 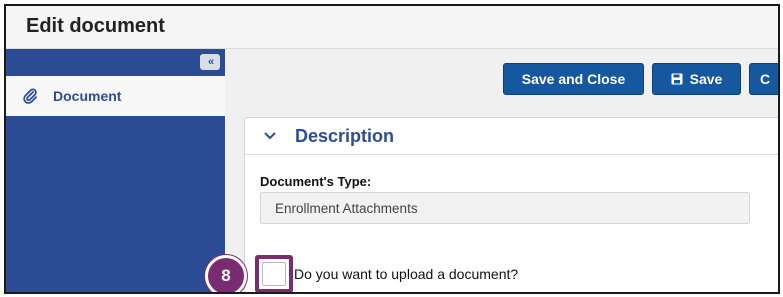 I want to click on step-number: 8, so click(x=226, y=275).